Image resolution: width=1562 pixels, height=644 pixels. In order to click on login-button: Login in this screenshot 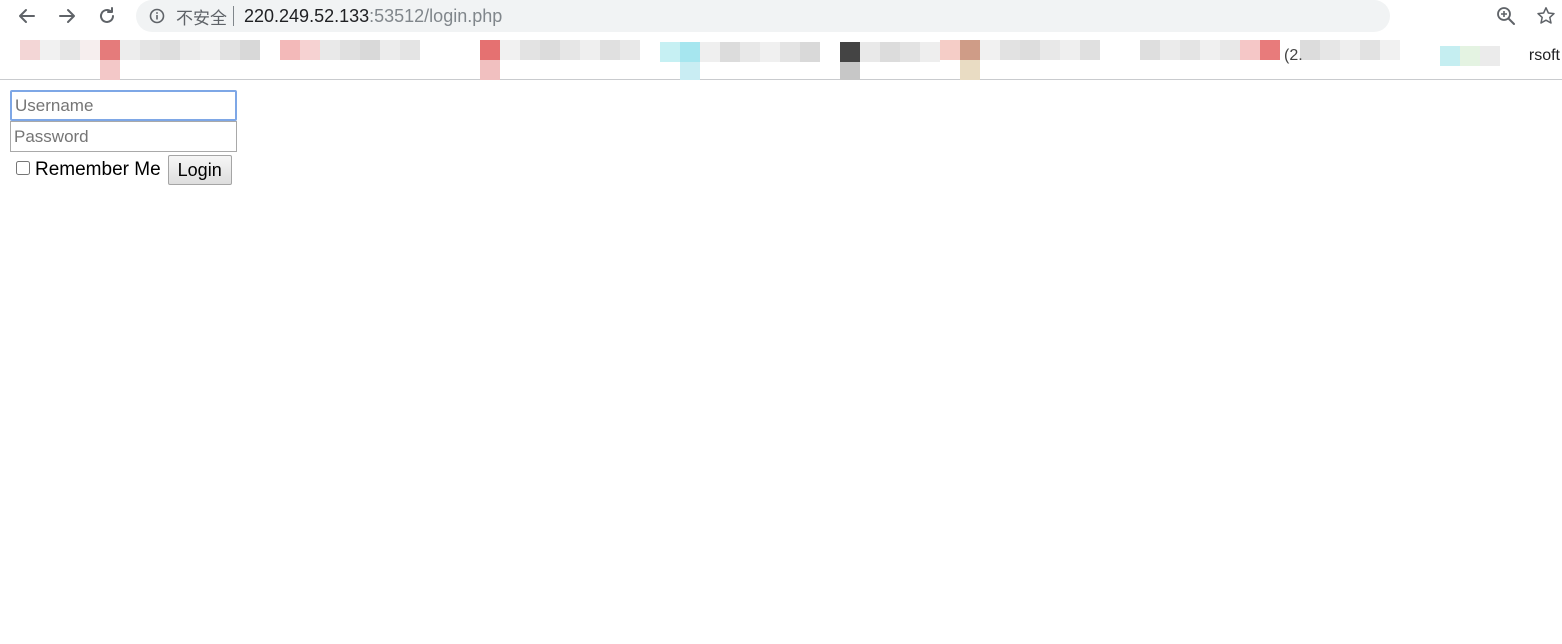, I will do `click(199, 170)`.